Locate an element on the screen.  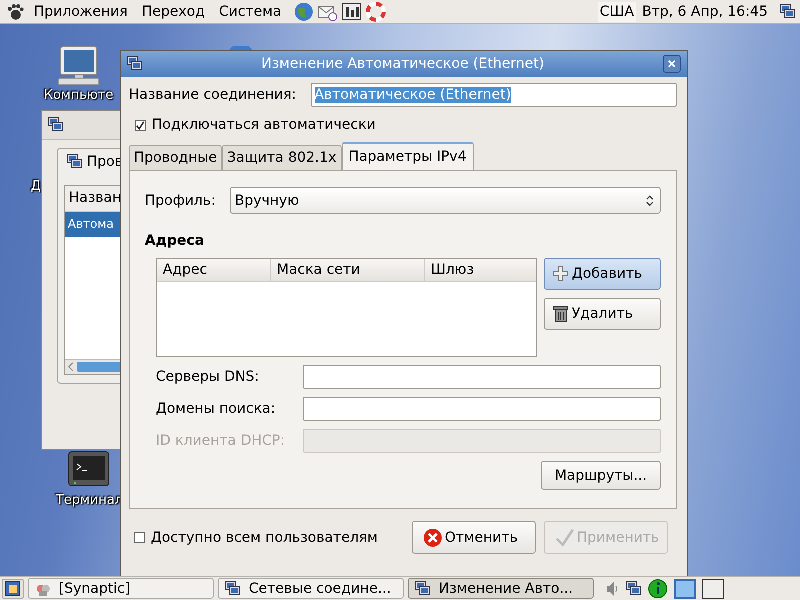
icon-label: Компьюте is located at coordinates (79, 95).